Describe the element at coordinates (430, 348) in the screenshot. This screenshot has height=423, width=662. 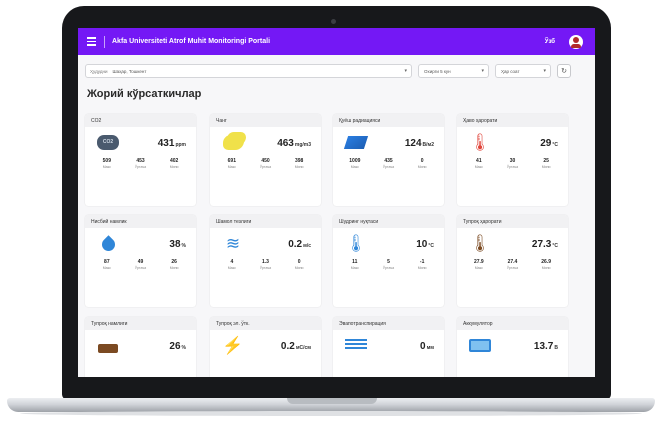
I see `value-unit: мм` at that location.